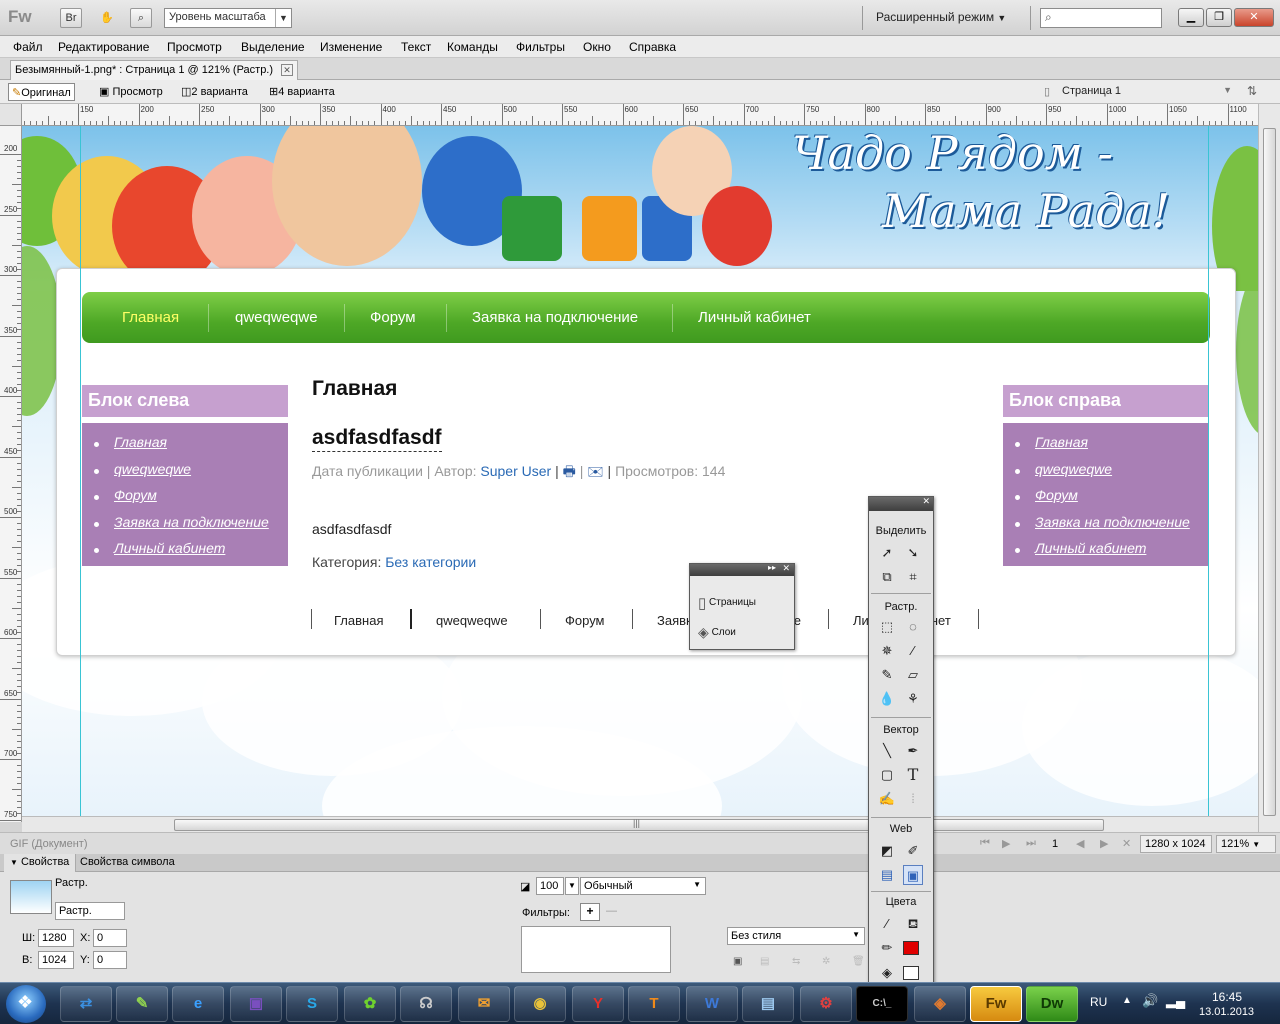  What do you see at coordinates (1176, 844) in the screenshot?
I see `canvas-size: 1280 x 1024` at bounding box center [1176, 844].